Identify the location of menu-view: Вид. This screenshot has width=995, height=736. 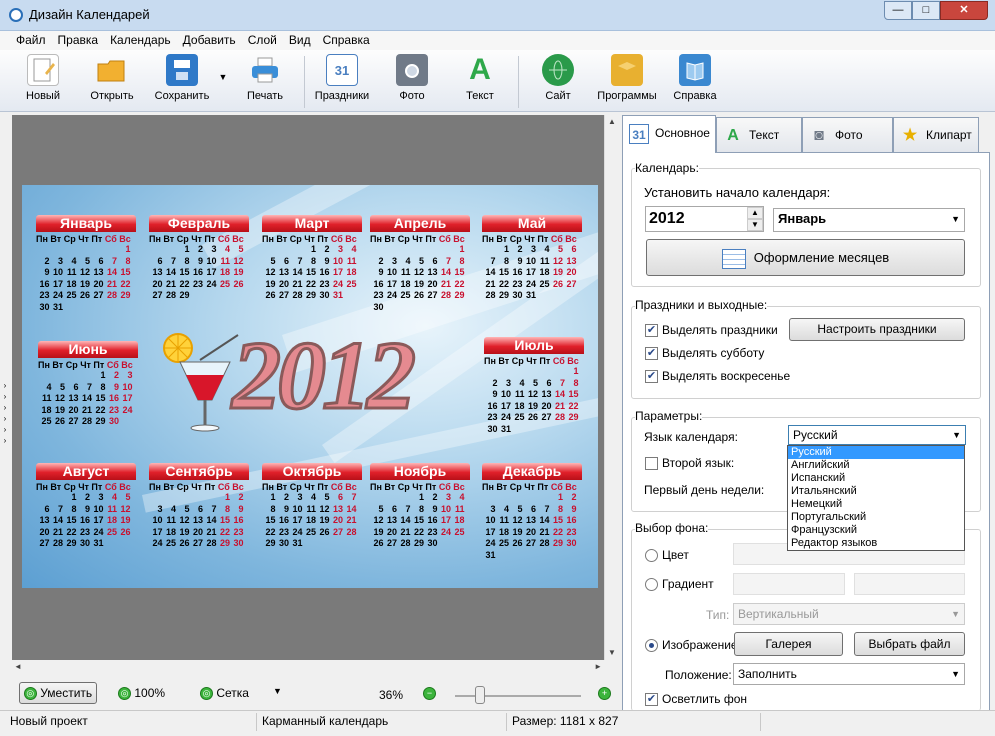
(300, 39).